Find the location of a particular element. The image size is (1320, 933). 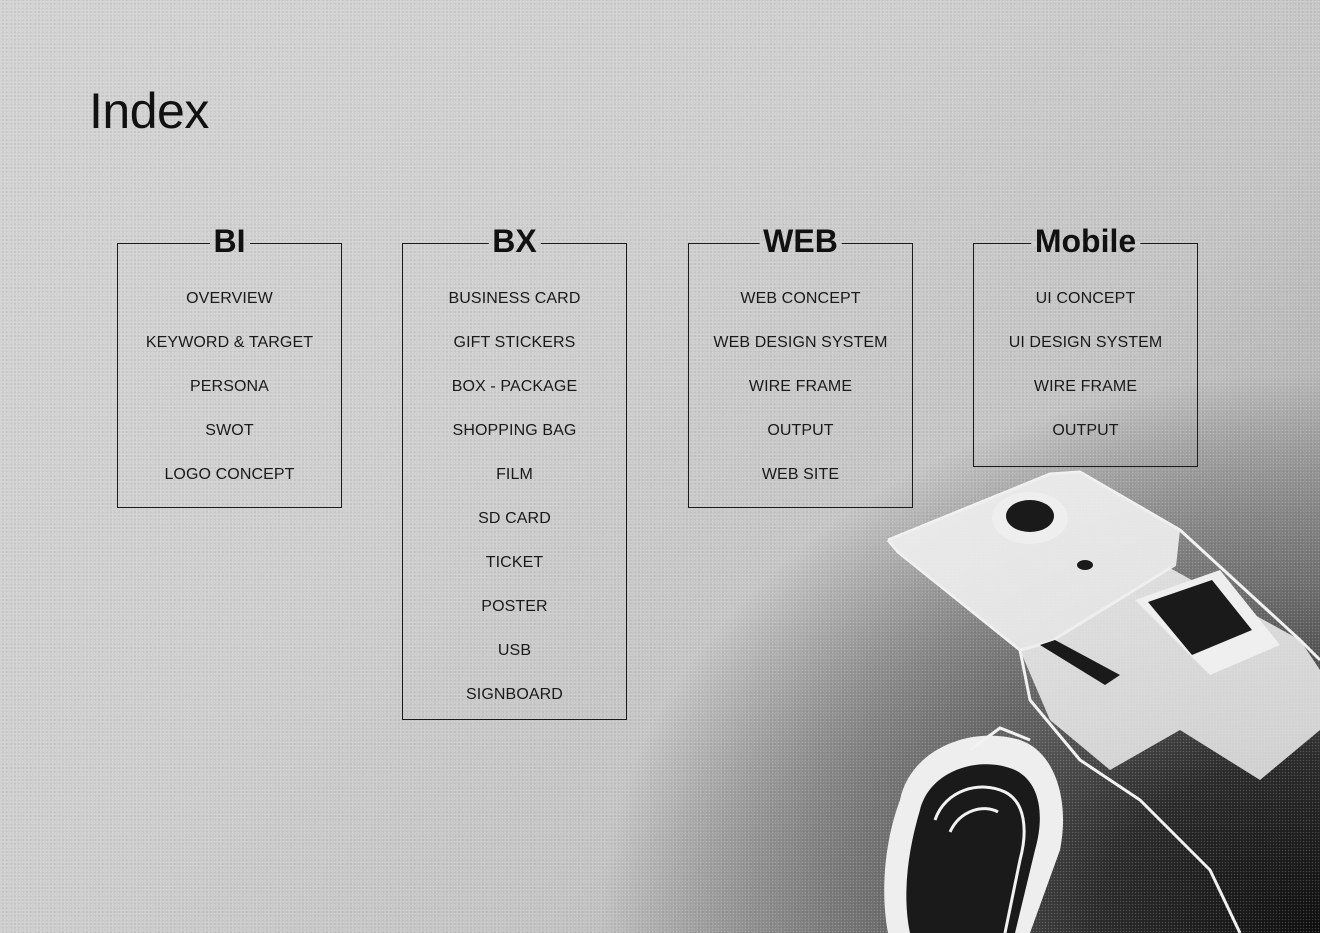

list-item: SIGNBOARD is located at coordinates (514, 707).